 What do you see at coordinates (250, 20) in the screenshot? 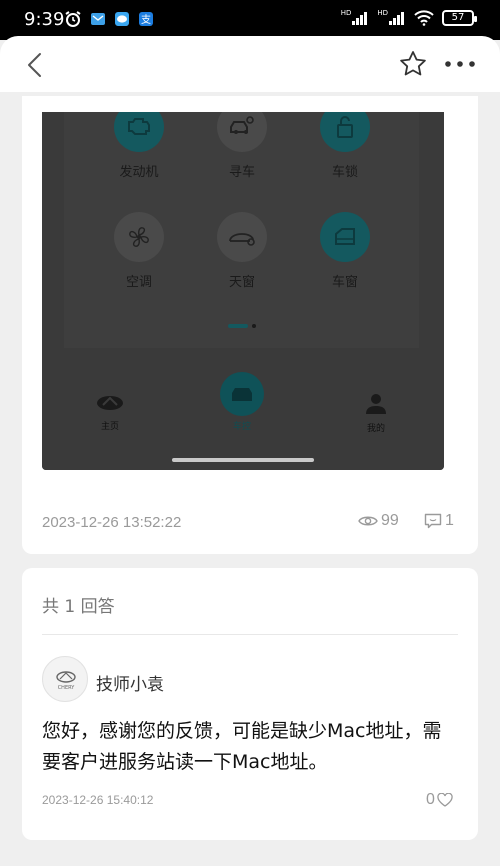
I see `status-bar: 9:39 支 HD HD 57` at bounding box center [250, 20].